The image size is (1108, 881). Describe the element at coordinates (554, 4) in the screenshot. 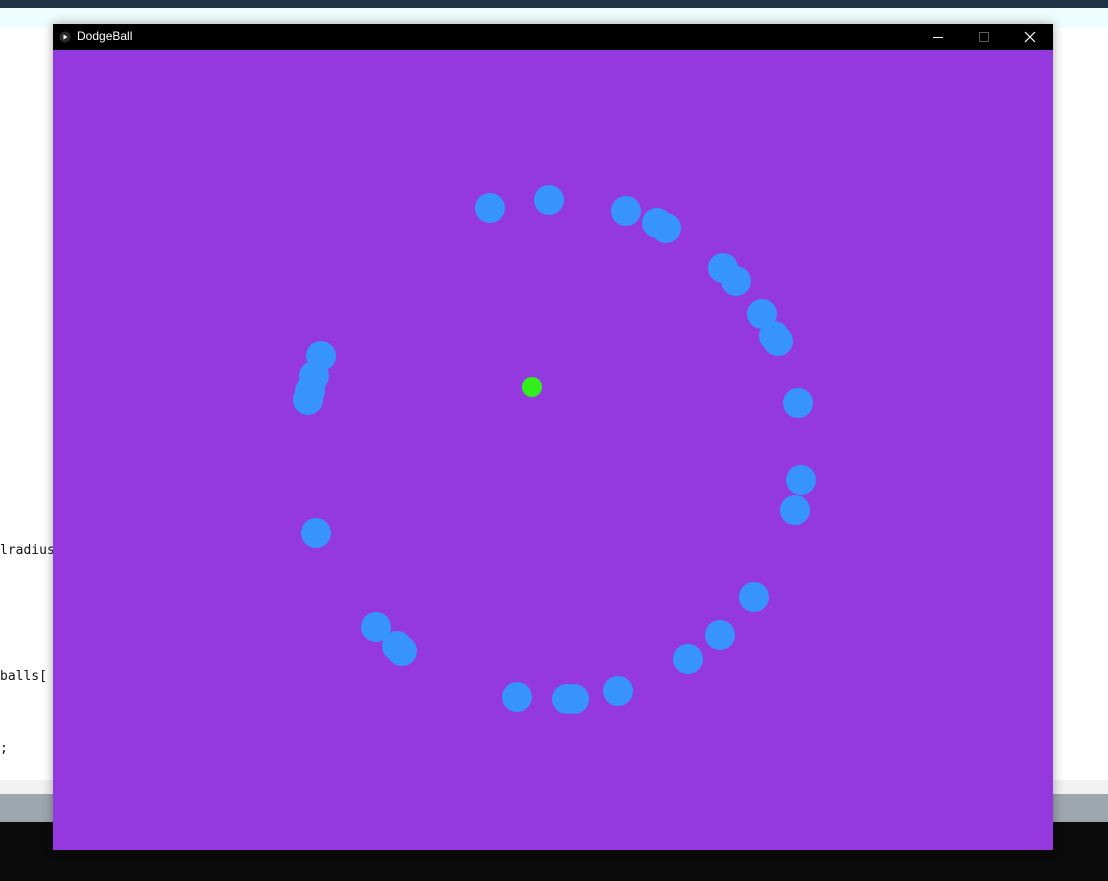

I see `ide-top-bar` at that location.